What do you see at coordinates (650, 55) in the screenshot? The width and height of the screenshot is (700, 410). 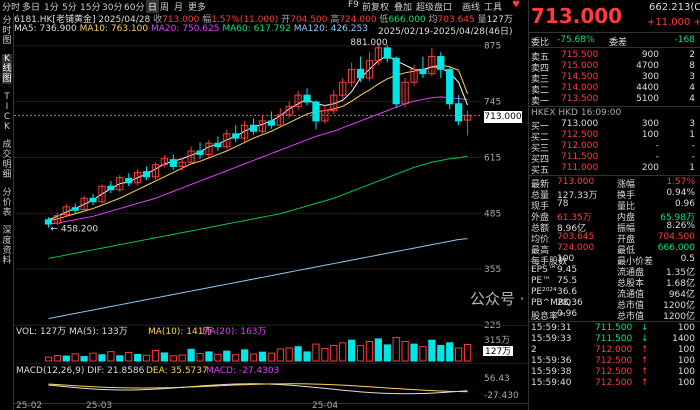 I see `panel-cell: 900` at bounding box center [650, 55].